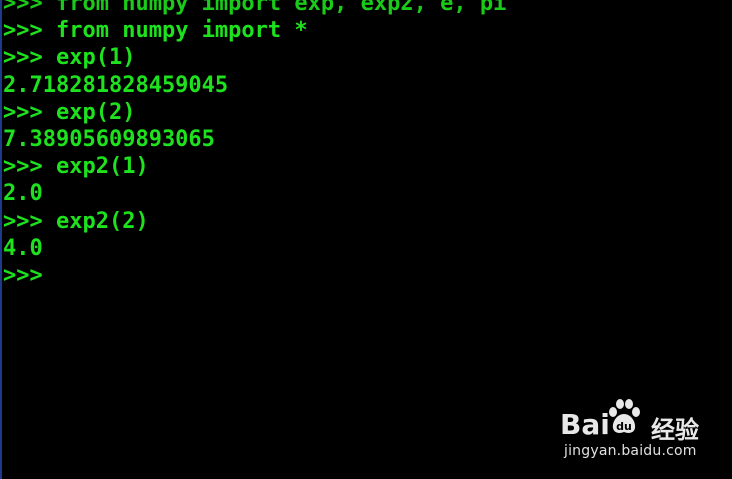 Image resolution: width=732 pixels, height=479 pixels. I want to click on output-text: 2.718281828459045, so click(116, 85).